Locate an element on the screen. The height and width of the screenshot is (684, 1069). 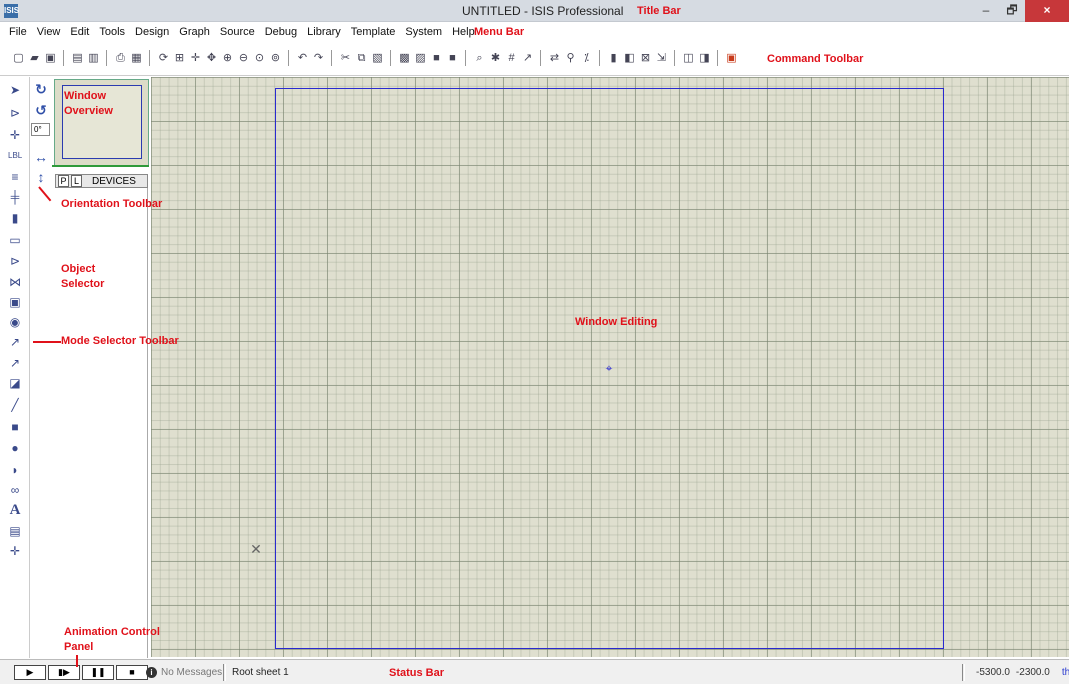
zoom-in-icon: ⊕ is located at coordinates (227, 58).